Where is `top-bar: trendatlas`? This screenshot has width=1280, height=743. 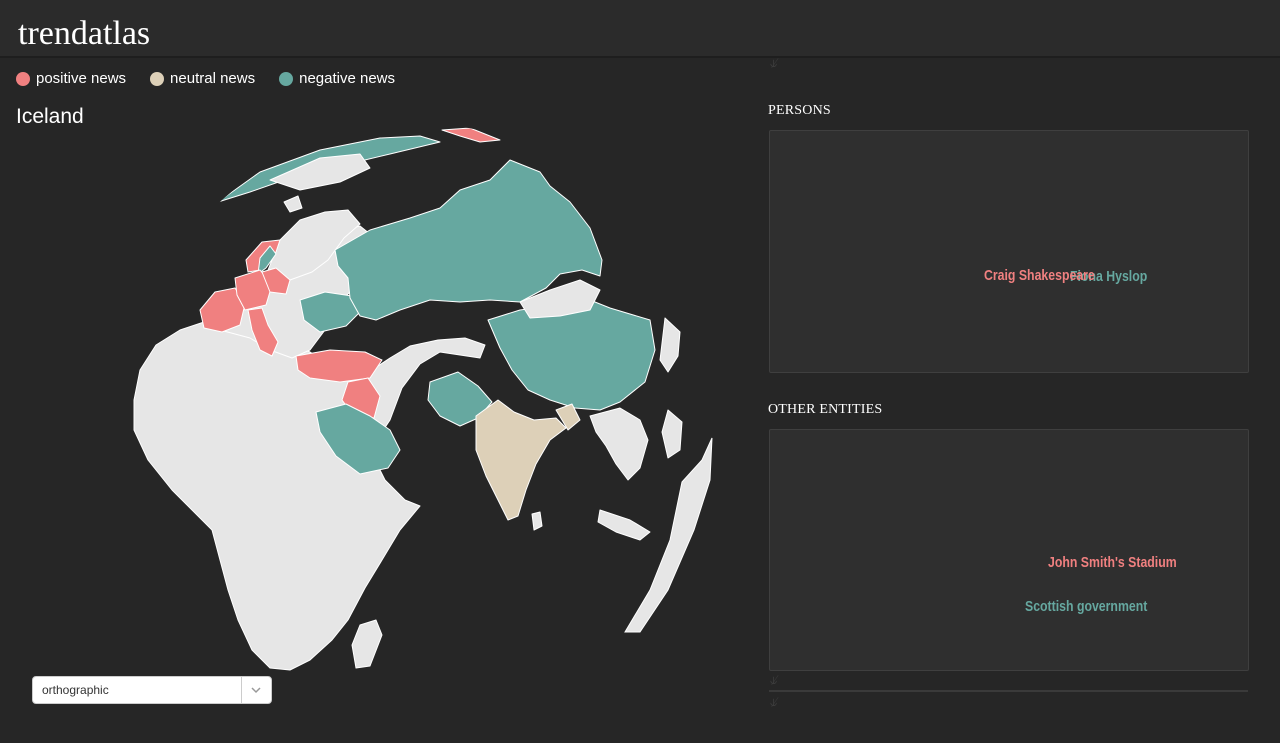
top-bar: trendatlas is located at coordinates (640, 29).